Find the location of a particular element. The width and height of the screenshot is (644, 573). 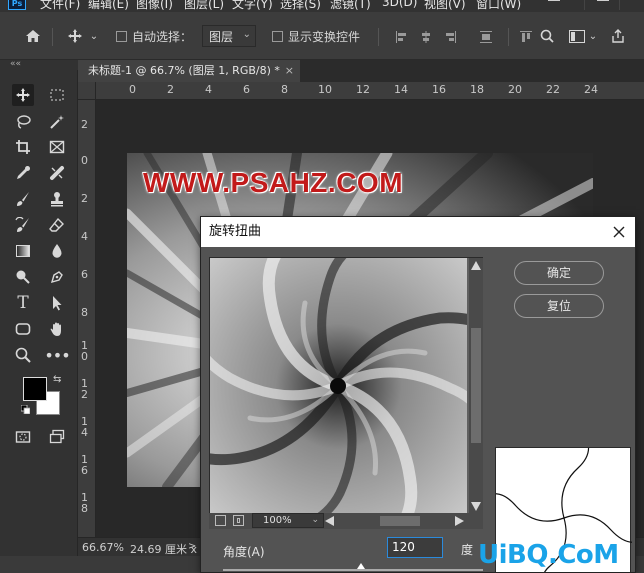

clone-stamp-tool-icon is located at coordinates (57, 199).